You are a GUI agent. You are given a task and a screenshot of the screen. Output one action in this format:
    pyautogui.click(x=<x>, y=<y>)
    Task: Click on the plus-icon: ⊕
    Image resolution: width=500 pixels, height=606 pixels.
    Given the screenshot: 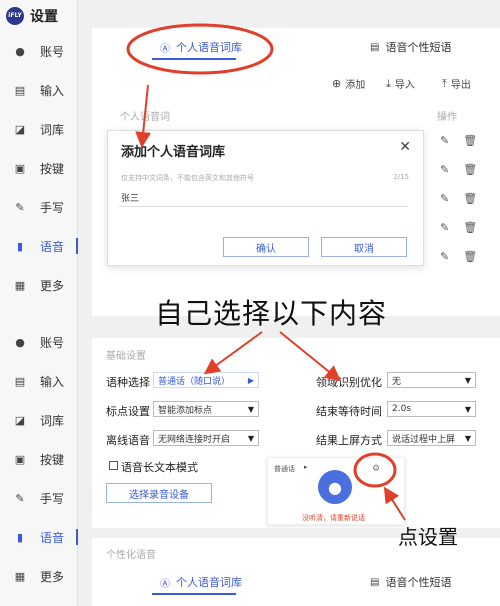 What is the action you would take?
    pyautogui.click(x=337, y=83)
    